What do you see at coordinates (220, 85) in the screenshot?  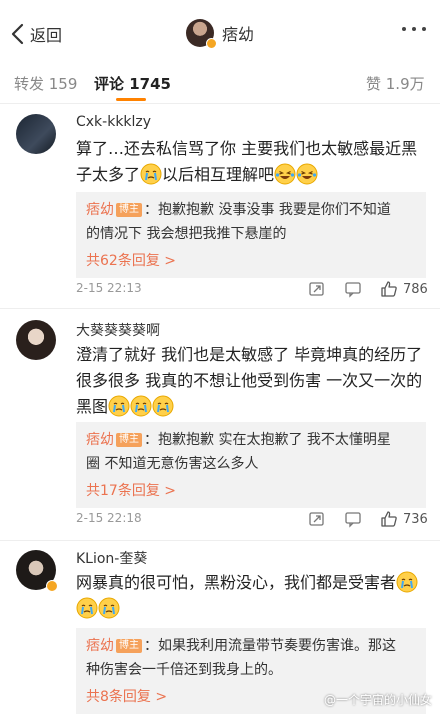 I see `tab-bar: 转发 159 评论 1745 赞 1.9万` at bounding box center [220, 85].